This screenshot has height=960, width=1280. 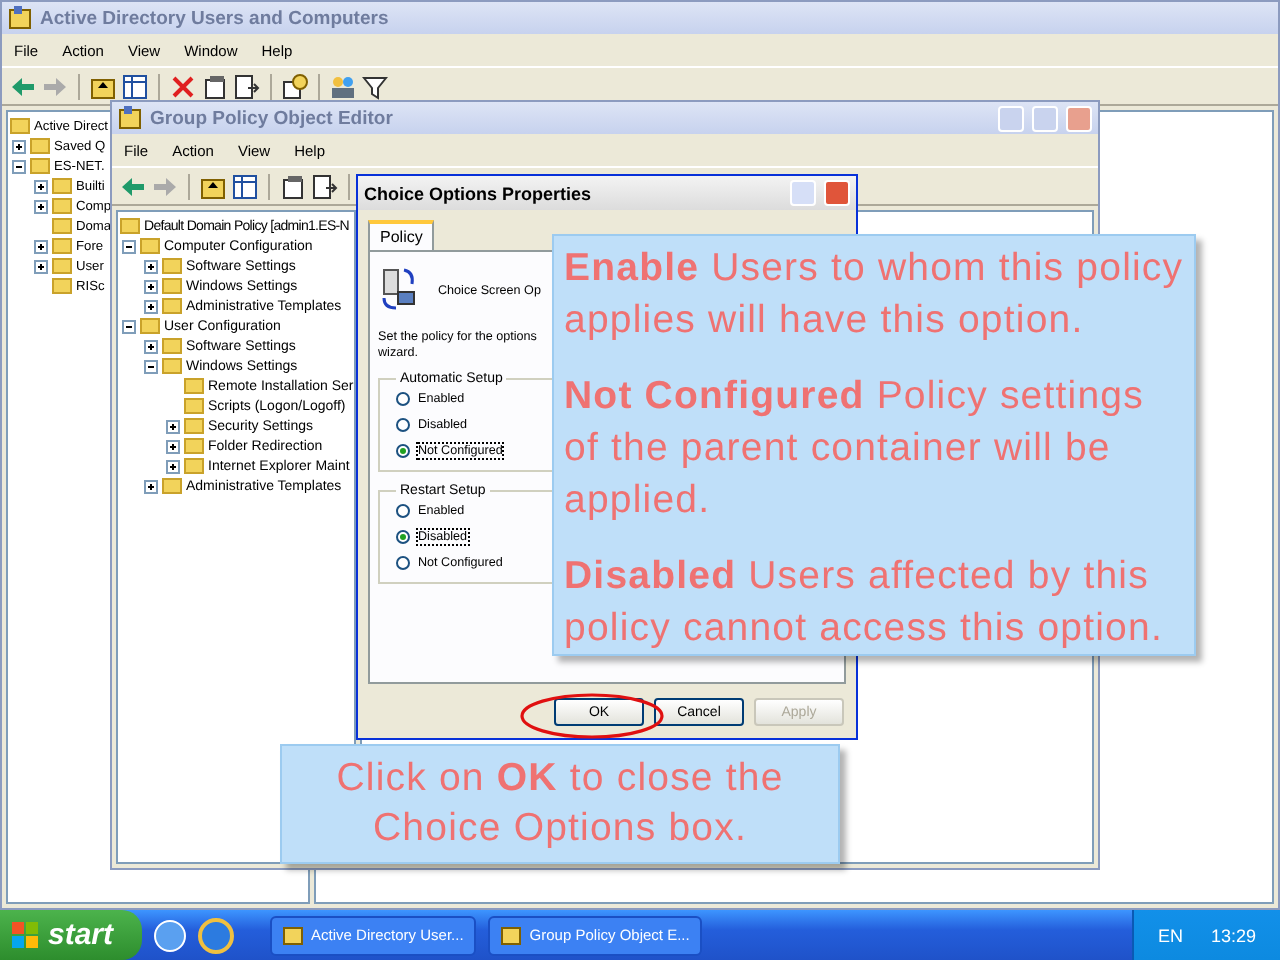 I want to click on tab: Policy, so click(x=401, y=235).